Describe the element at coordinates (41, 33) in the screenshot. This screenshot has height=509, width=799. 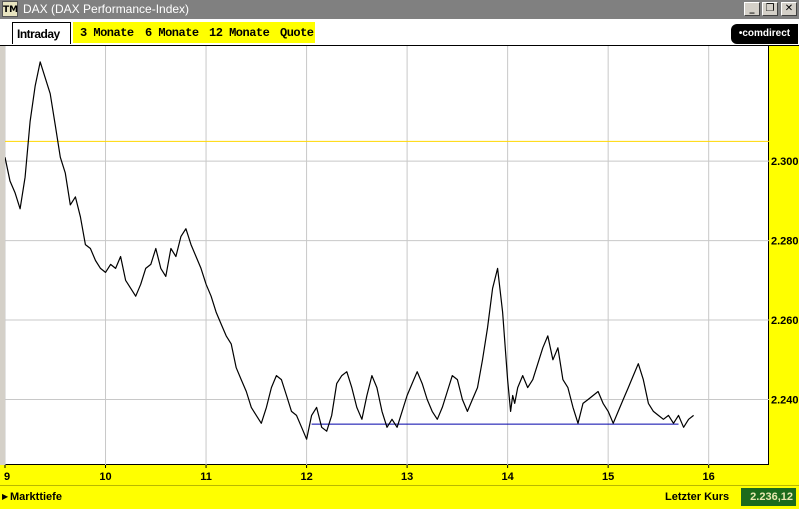
I see `tab-intraday: Intraday` at that location.